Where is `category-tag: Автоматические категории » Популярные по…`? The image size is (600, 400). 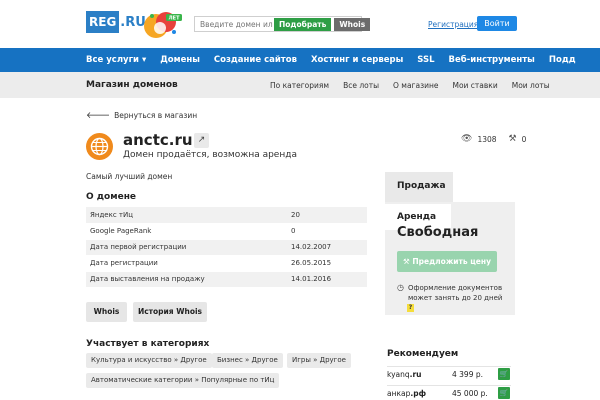 category-tag: Автоматические категории » Популярные по… is located at coordinates (183, 380).